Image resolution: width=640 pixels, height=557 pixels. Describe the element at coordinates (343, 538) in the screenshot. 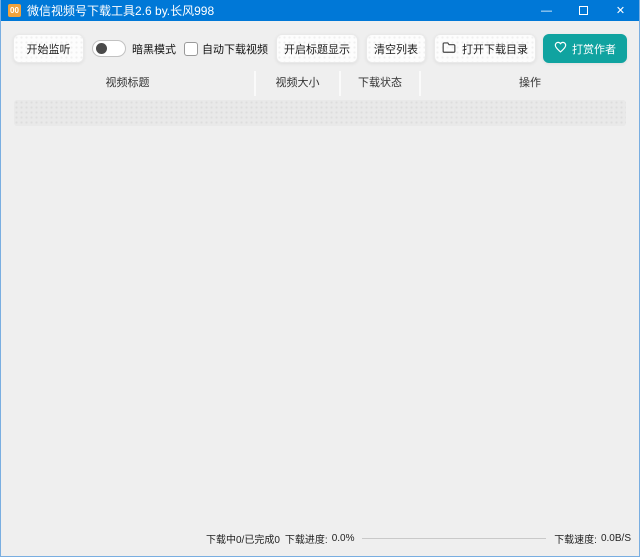

I see `progress-value: 0.0%` at that location.